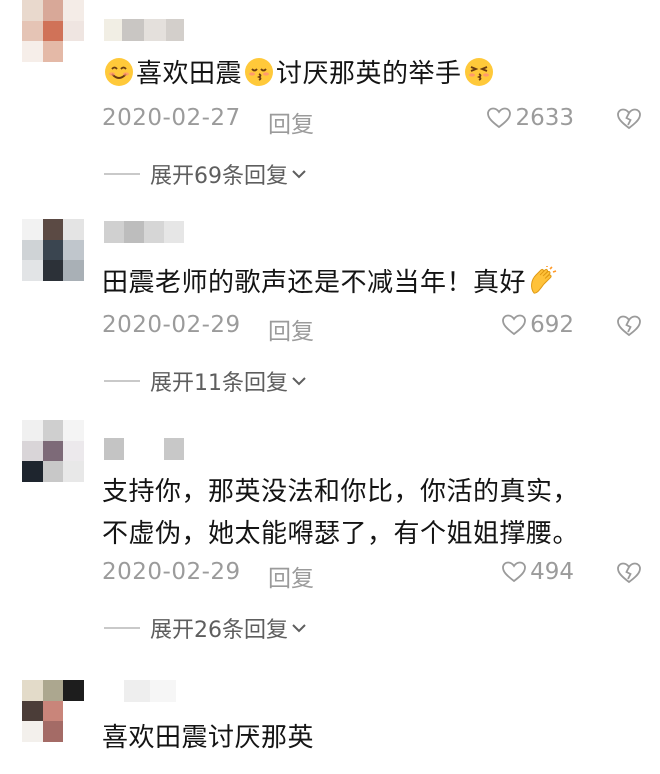  What do you see at coordinates (119, 72) in the screenshot?
I see `smile-emoji` at bounding box center [119, 72].